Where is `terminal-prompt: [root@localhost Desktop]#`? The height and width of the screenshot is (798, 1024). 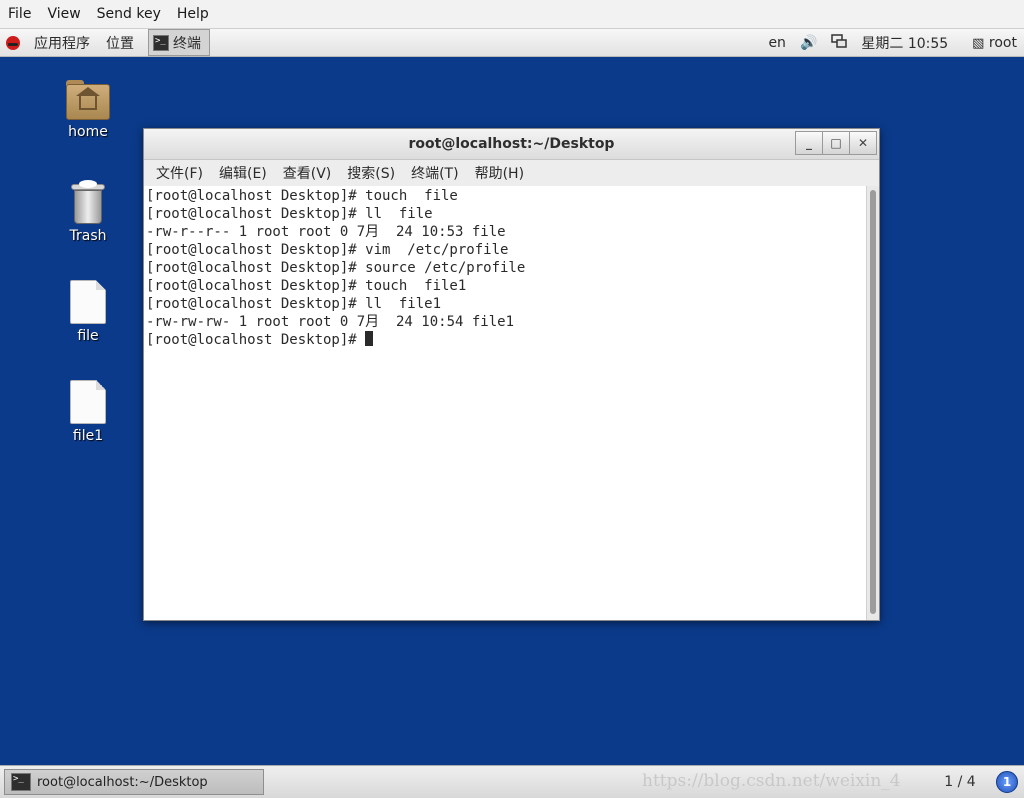 terminal-prompt: [root@localhost Desktop]# is located at coordinates (256, 340).